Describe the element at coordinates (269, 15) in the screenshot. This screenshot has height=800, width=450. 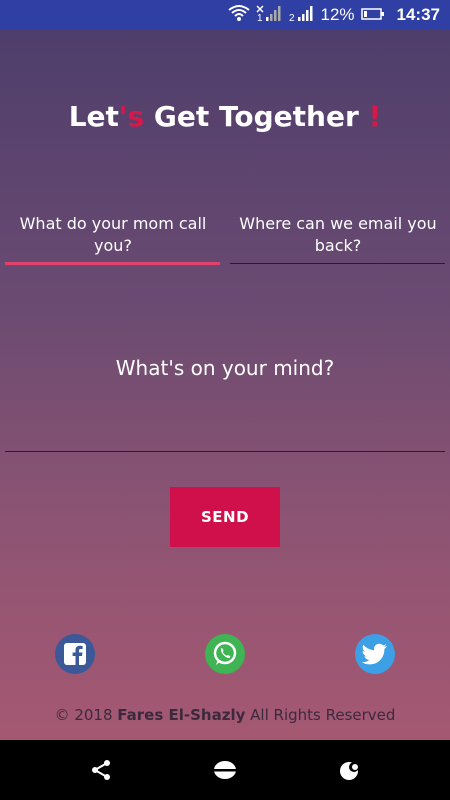
I see `signal-1-icon: 1` at that location.